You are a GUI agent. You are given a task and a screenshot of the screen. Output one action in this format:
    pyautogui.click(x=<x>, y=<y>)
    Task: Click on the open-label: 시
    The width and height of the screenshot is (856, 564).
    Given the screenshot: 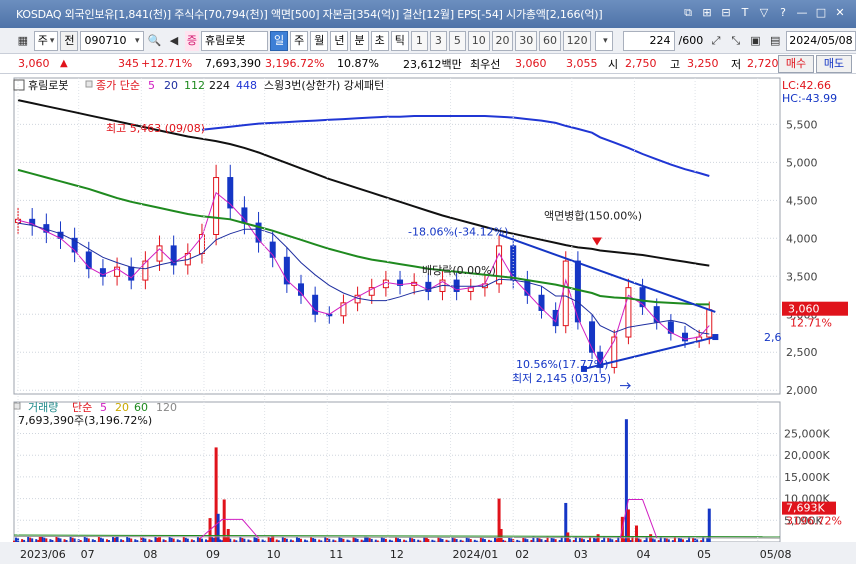 What is the action you would take?
    pyautogui.click(x=613, y=64)
    